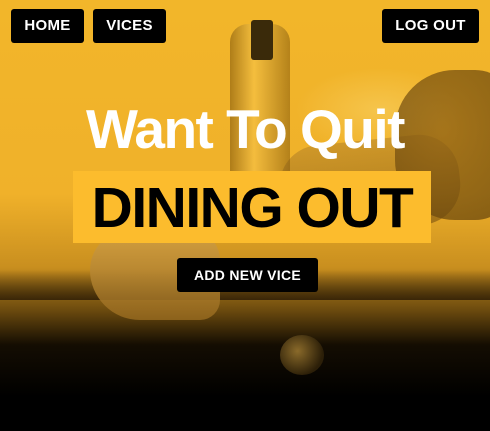 This screenshot has height=431, width=490. Describe the element at coordinates (262, 40) in the screenshot. I see `photo-bottle-neck` at that location.